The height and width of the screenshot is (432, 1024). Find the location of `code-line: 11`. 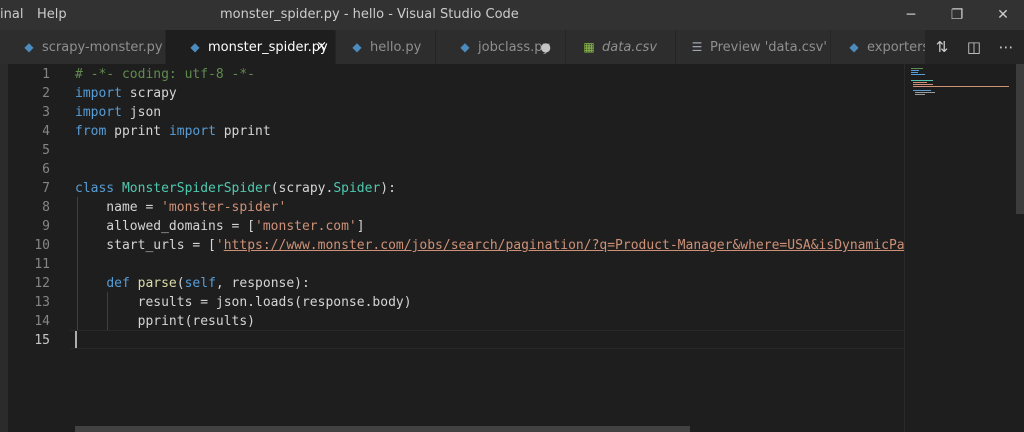

code-line: 11 is located at coordinates (452, 264).